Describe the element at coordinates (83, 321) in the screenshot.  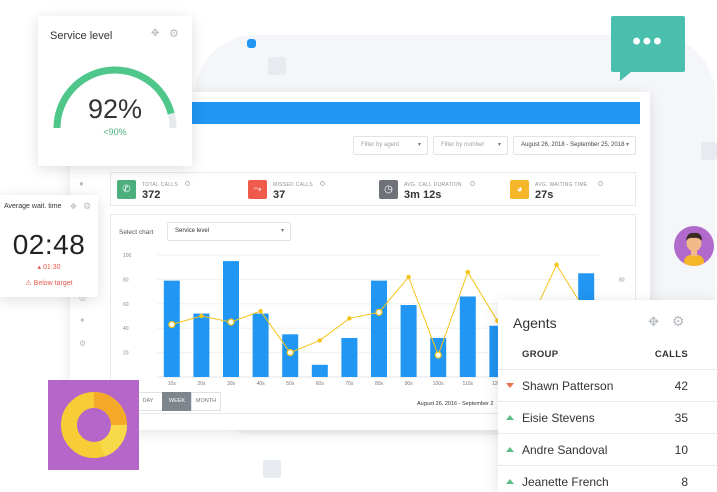
I see `puzzle-icon: ✦` at that location.